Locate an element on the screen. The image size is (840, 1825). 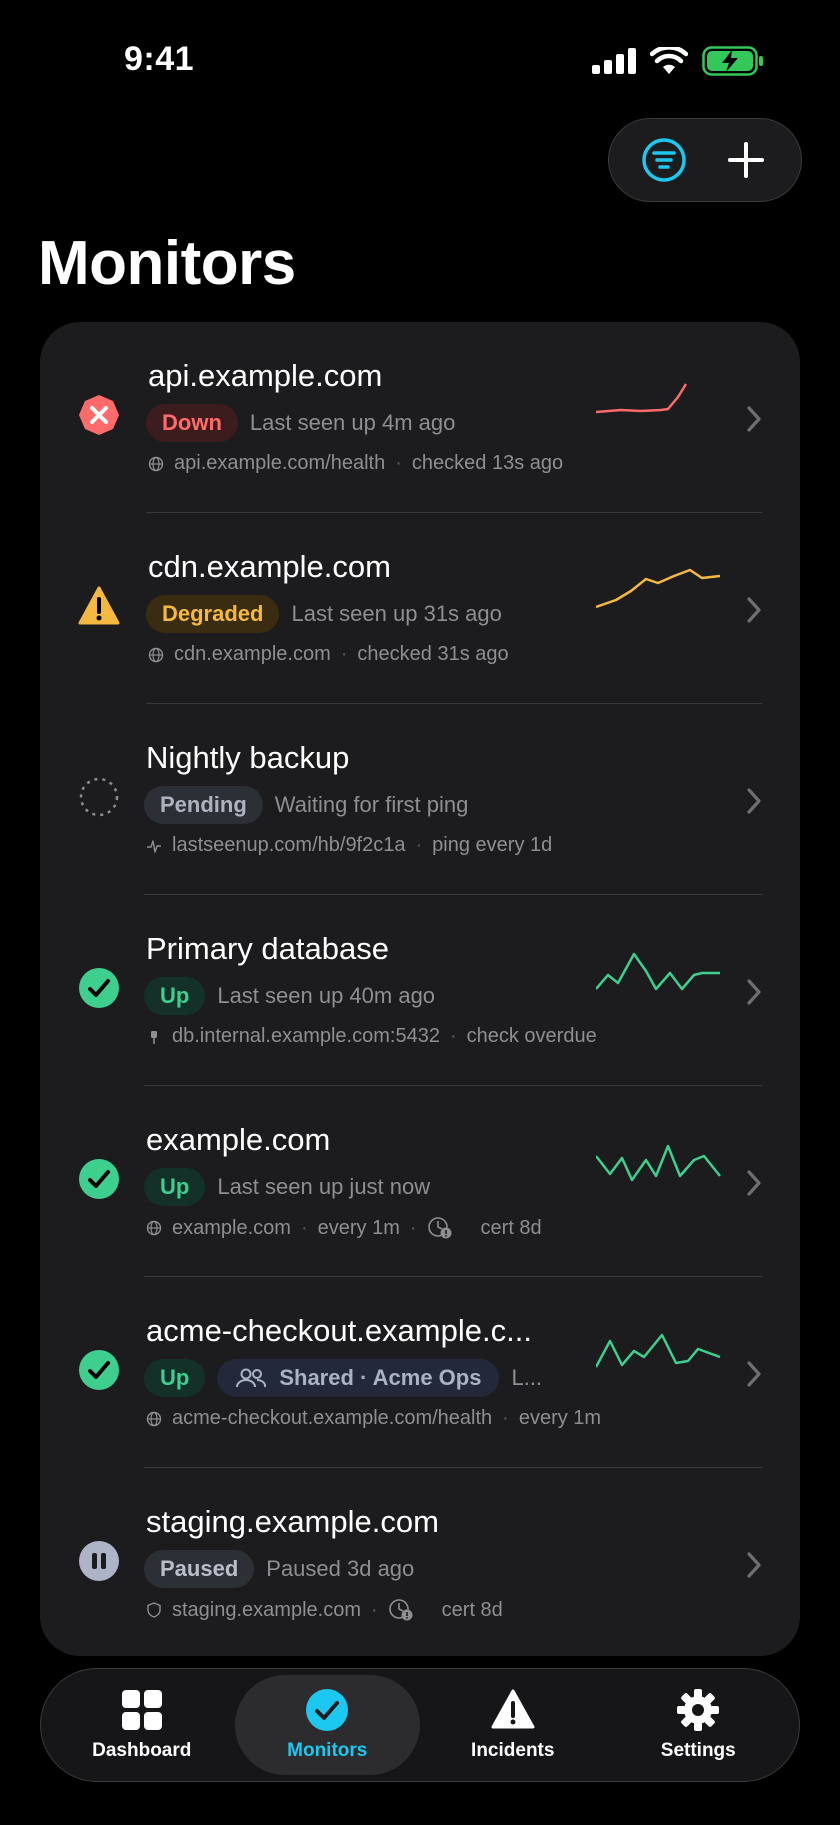
add-monitor-button is located at coordinates (746, 160).